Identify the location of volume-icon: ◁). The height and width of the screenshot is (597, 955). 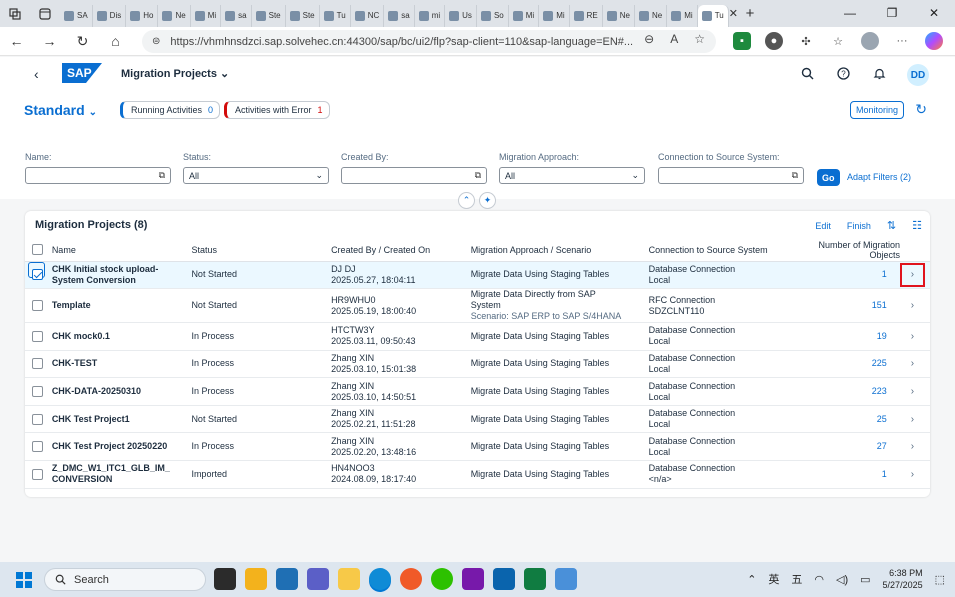
(842, 579).